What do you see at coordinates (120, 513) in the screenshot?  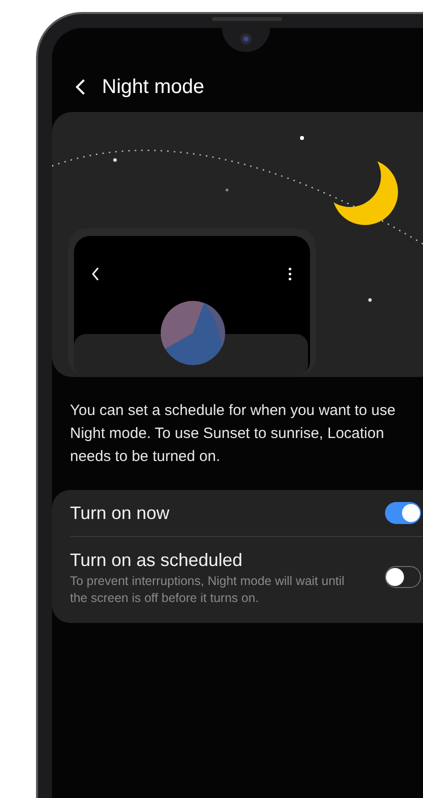 I see `setting-title: Turn on now` at bounding box center [120, 513].